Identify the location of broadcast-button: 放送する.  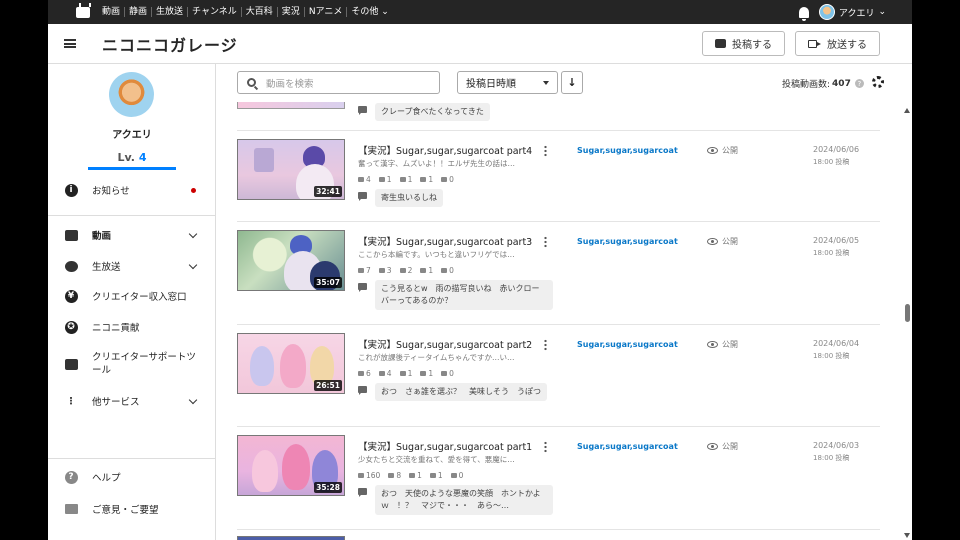
(837, 43).